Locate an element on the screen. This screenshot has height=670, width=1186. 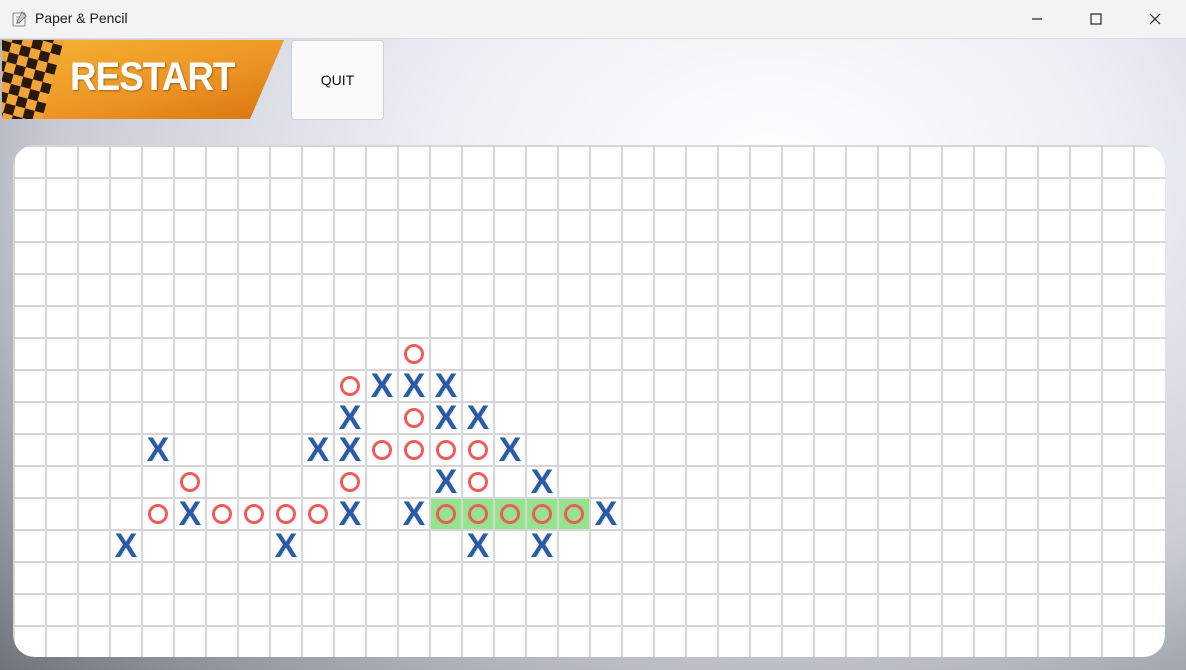
close-icon is located at coordinates (1155, 19).